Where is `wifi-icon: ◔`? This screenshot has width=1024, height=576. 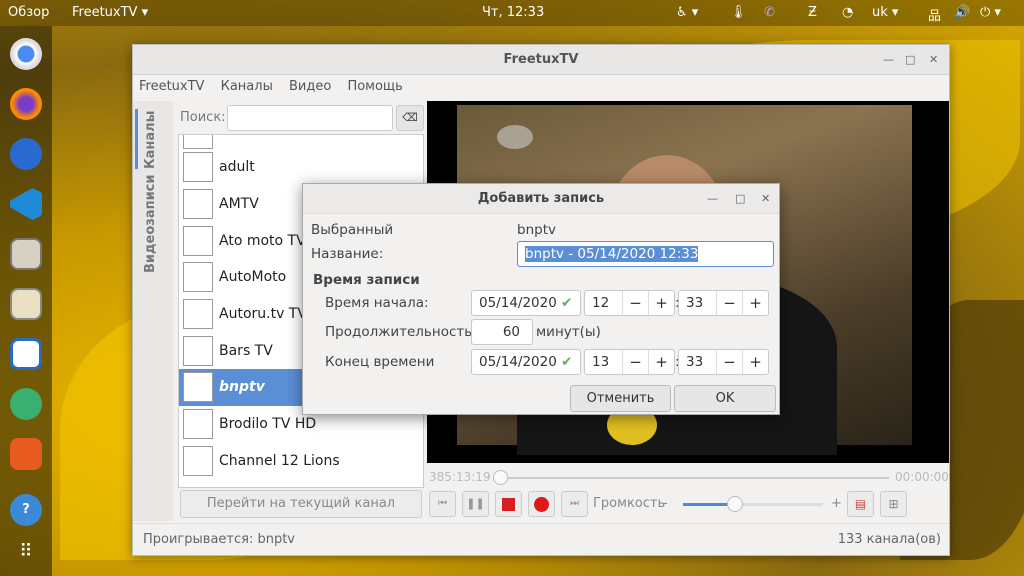
wifi-icon: ◔ is located at coordinates (847, 12).